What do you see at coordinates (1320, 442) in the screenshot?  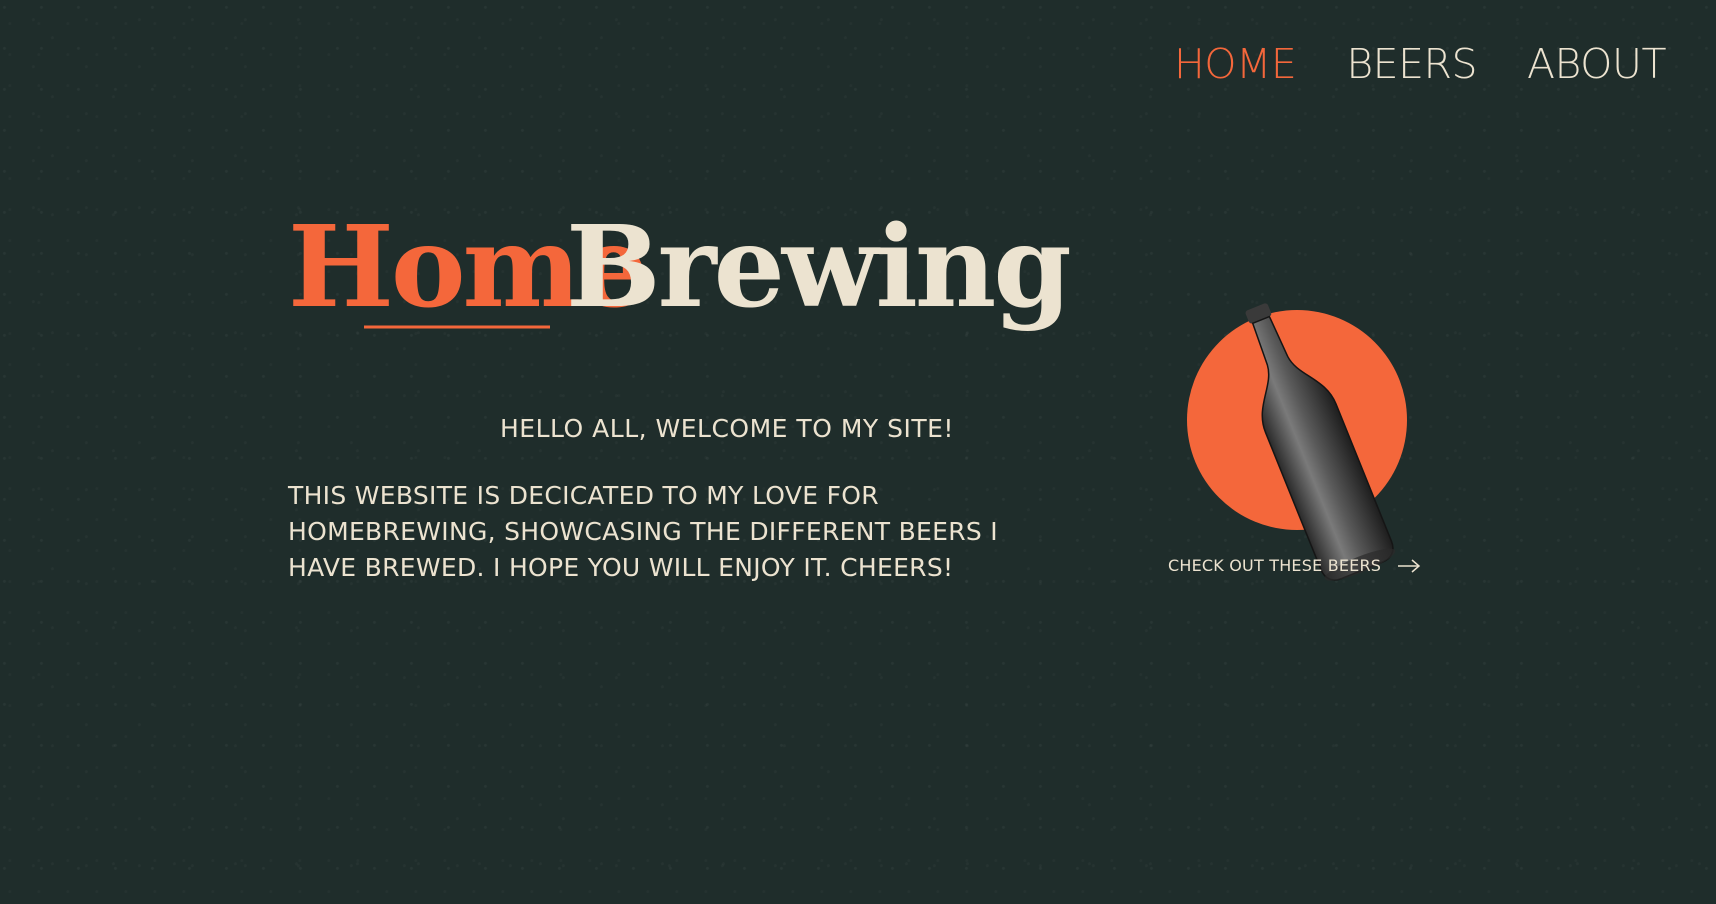 I see `beer-bottle-icon` at bounding box center [1320, 442].